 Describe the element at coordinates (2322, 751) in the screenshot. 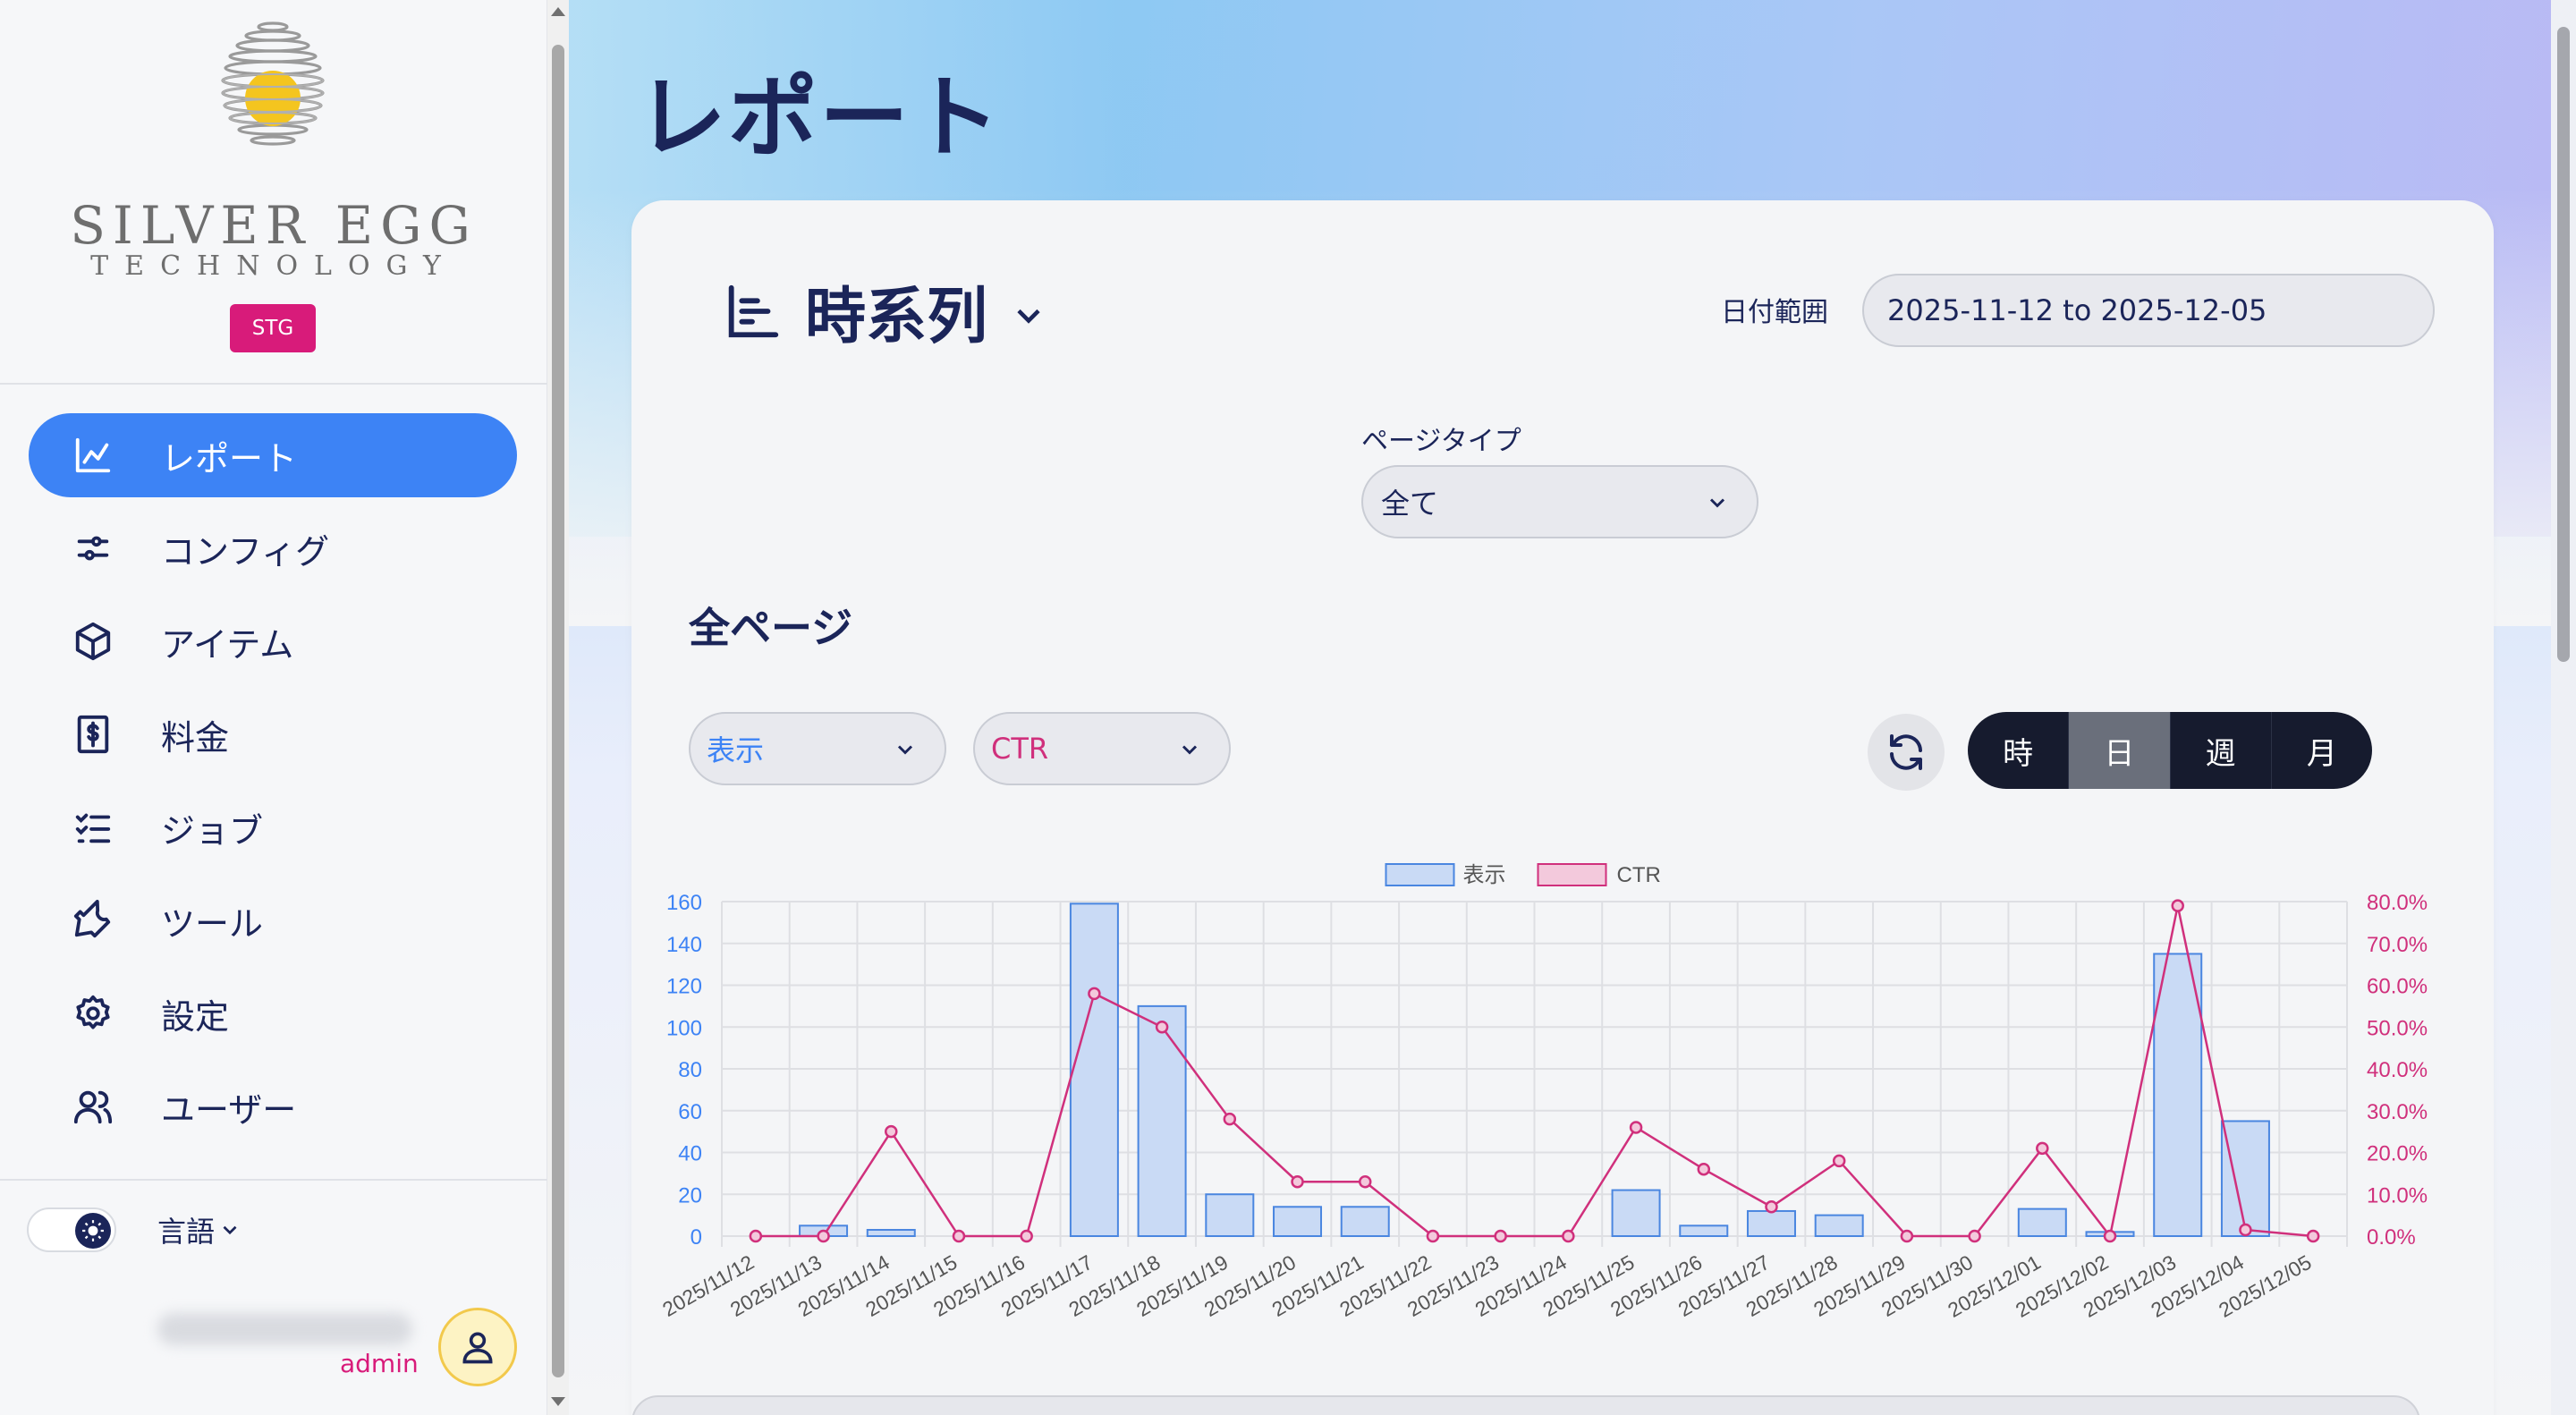

I see `granularity-month: 月` at that location.